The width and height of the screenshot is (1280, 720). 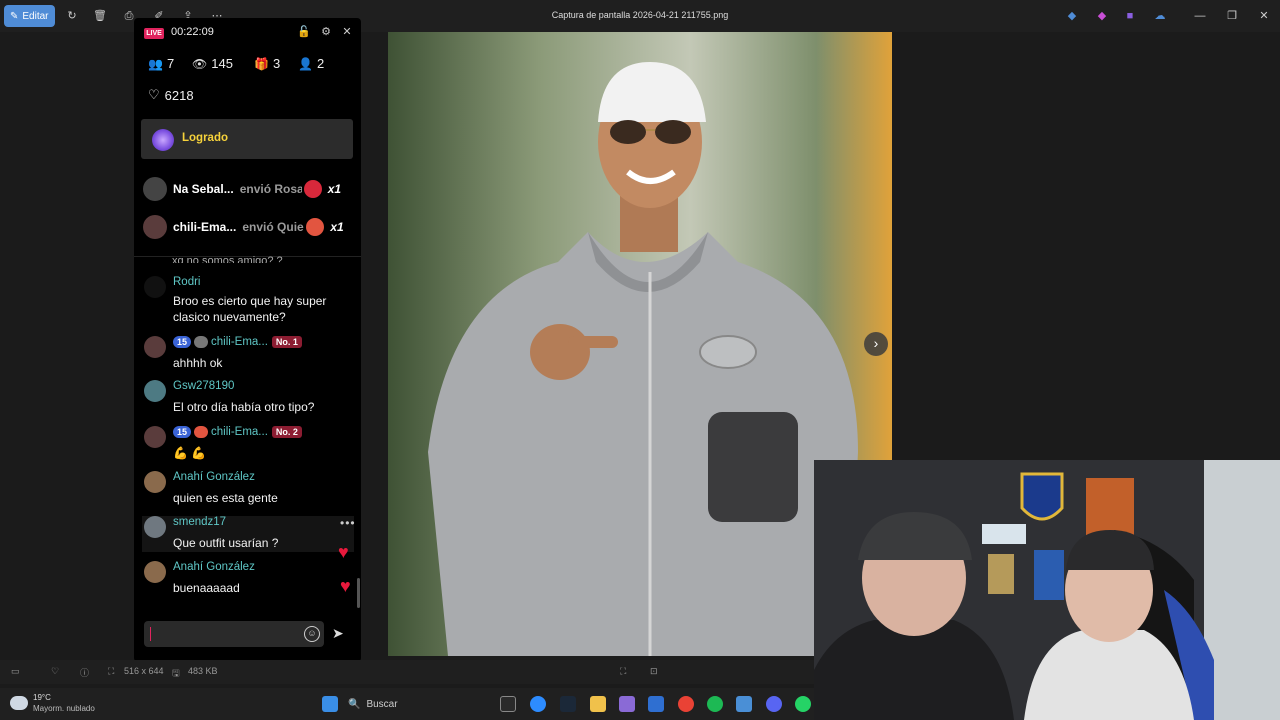 What do you see at coordinates (111, 671) in the screenshot?
I see `dimensions-icon: ⛶` at bounding box center [111, 671].